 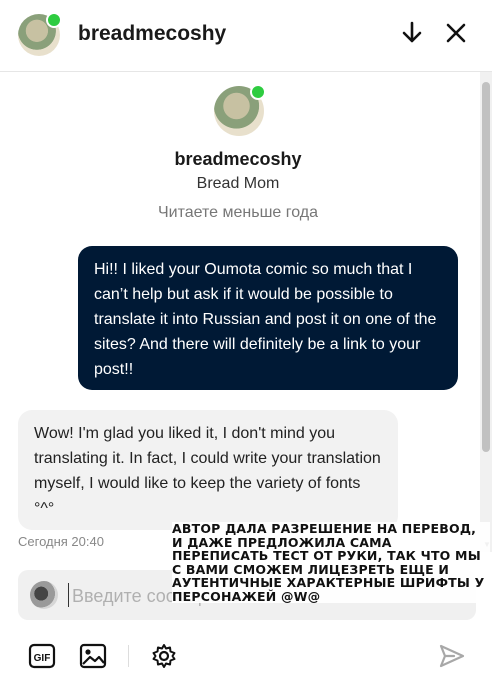 I want to click on gif-icon: GIF, so click(x=42, y=656).